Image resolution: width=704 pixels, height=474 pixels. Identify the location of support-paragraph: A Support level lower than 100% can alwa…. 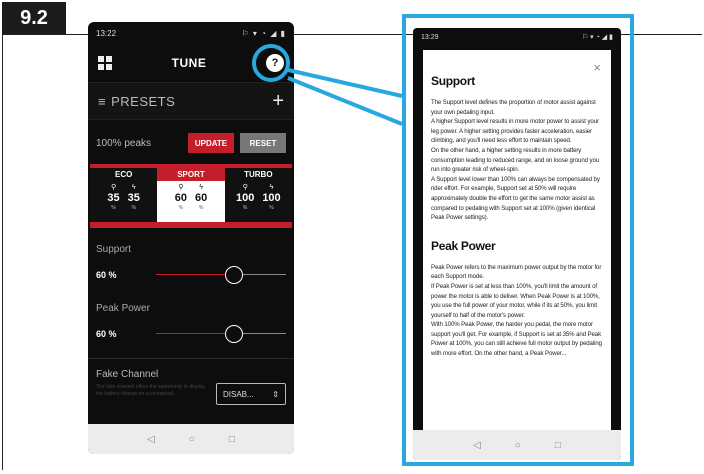
(515, 198).